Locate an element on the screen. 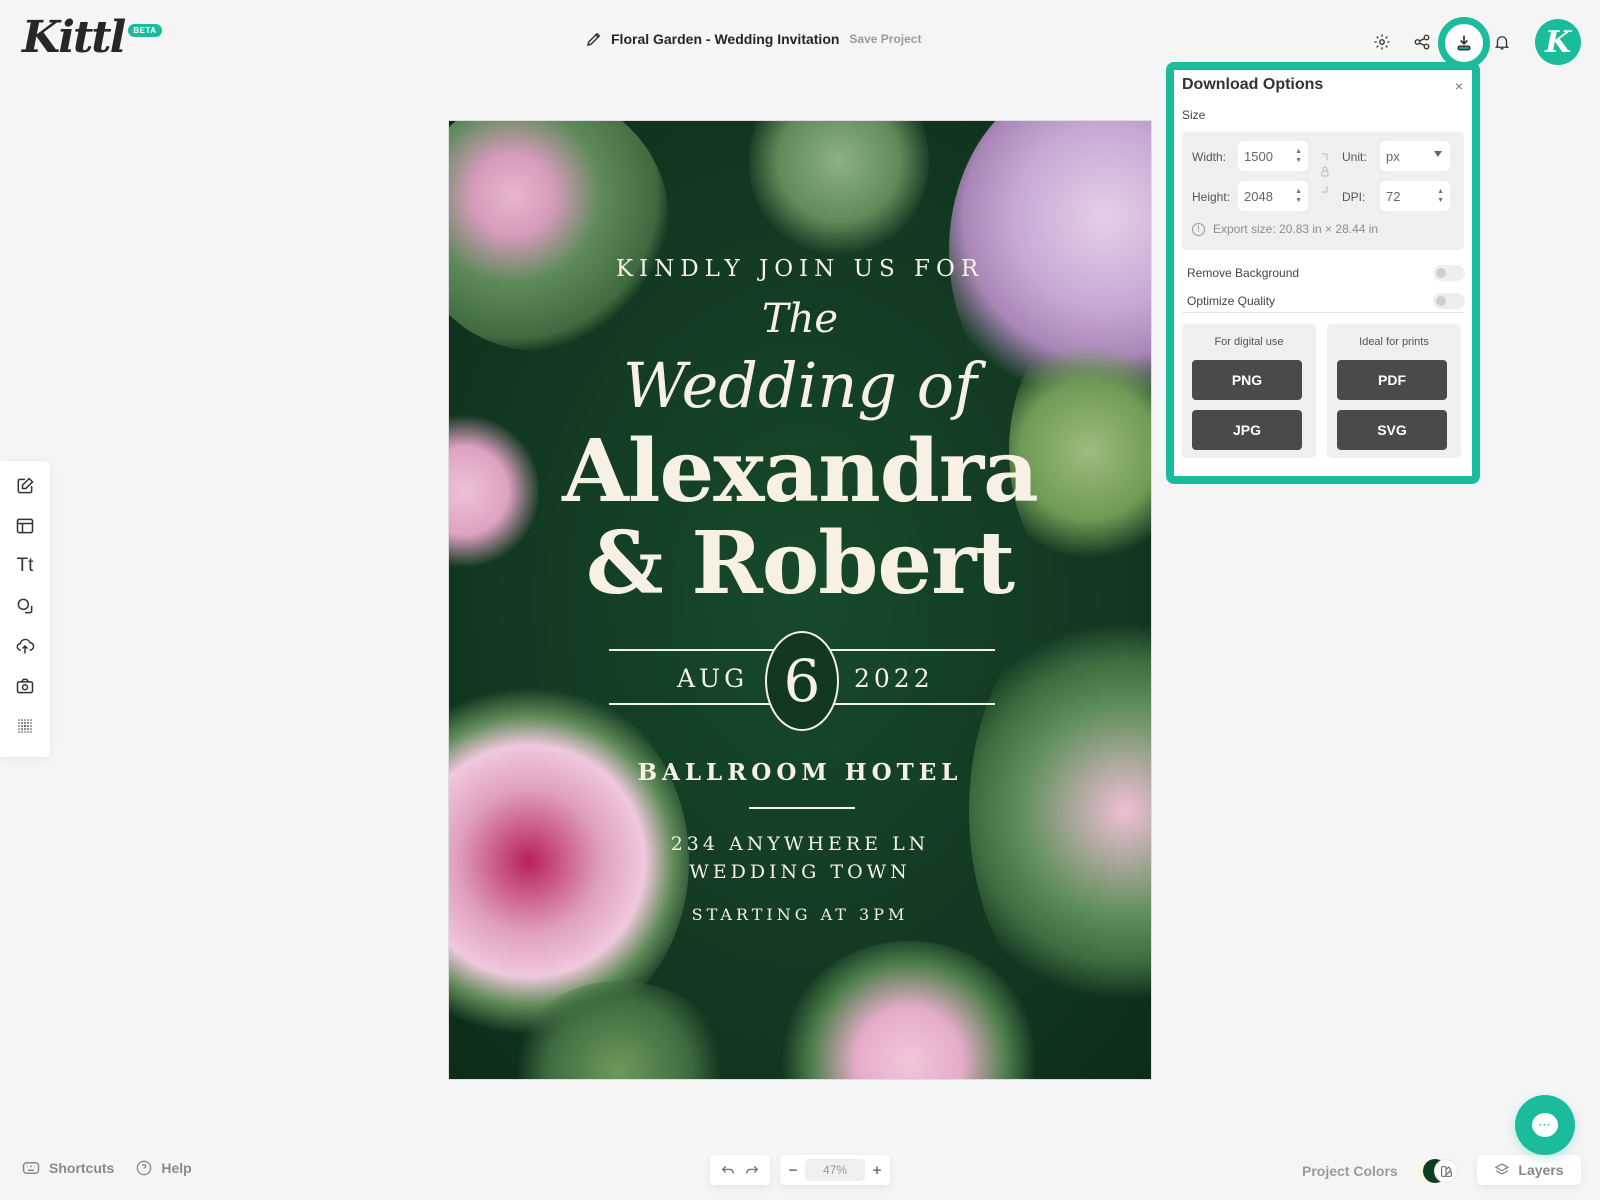  history-controls is located at coordinates (740, 1170).